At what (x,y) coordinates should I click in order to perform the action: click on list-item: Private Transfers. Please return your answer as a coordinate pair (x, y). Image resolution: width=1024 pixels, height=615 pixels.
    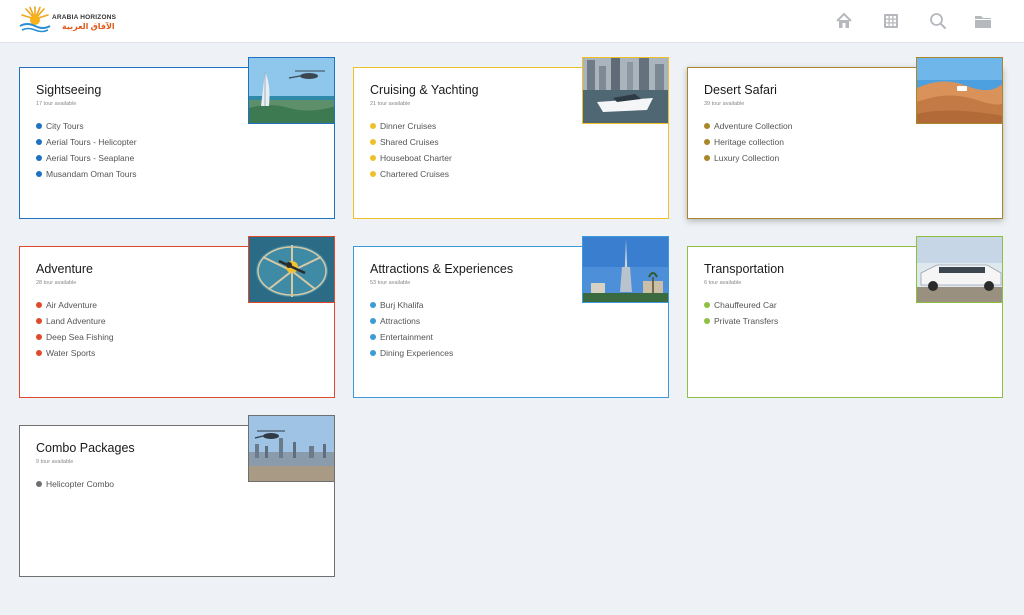
    Looking at the image, I should click on (741, 321).